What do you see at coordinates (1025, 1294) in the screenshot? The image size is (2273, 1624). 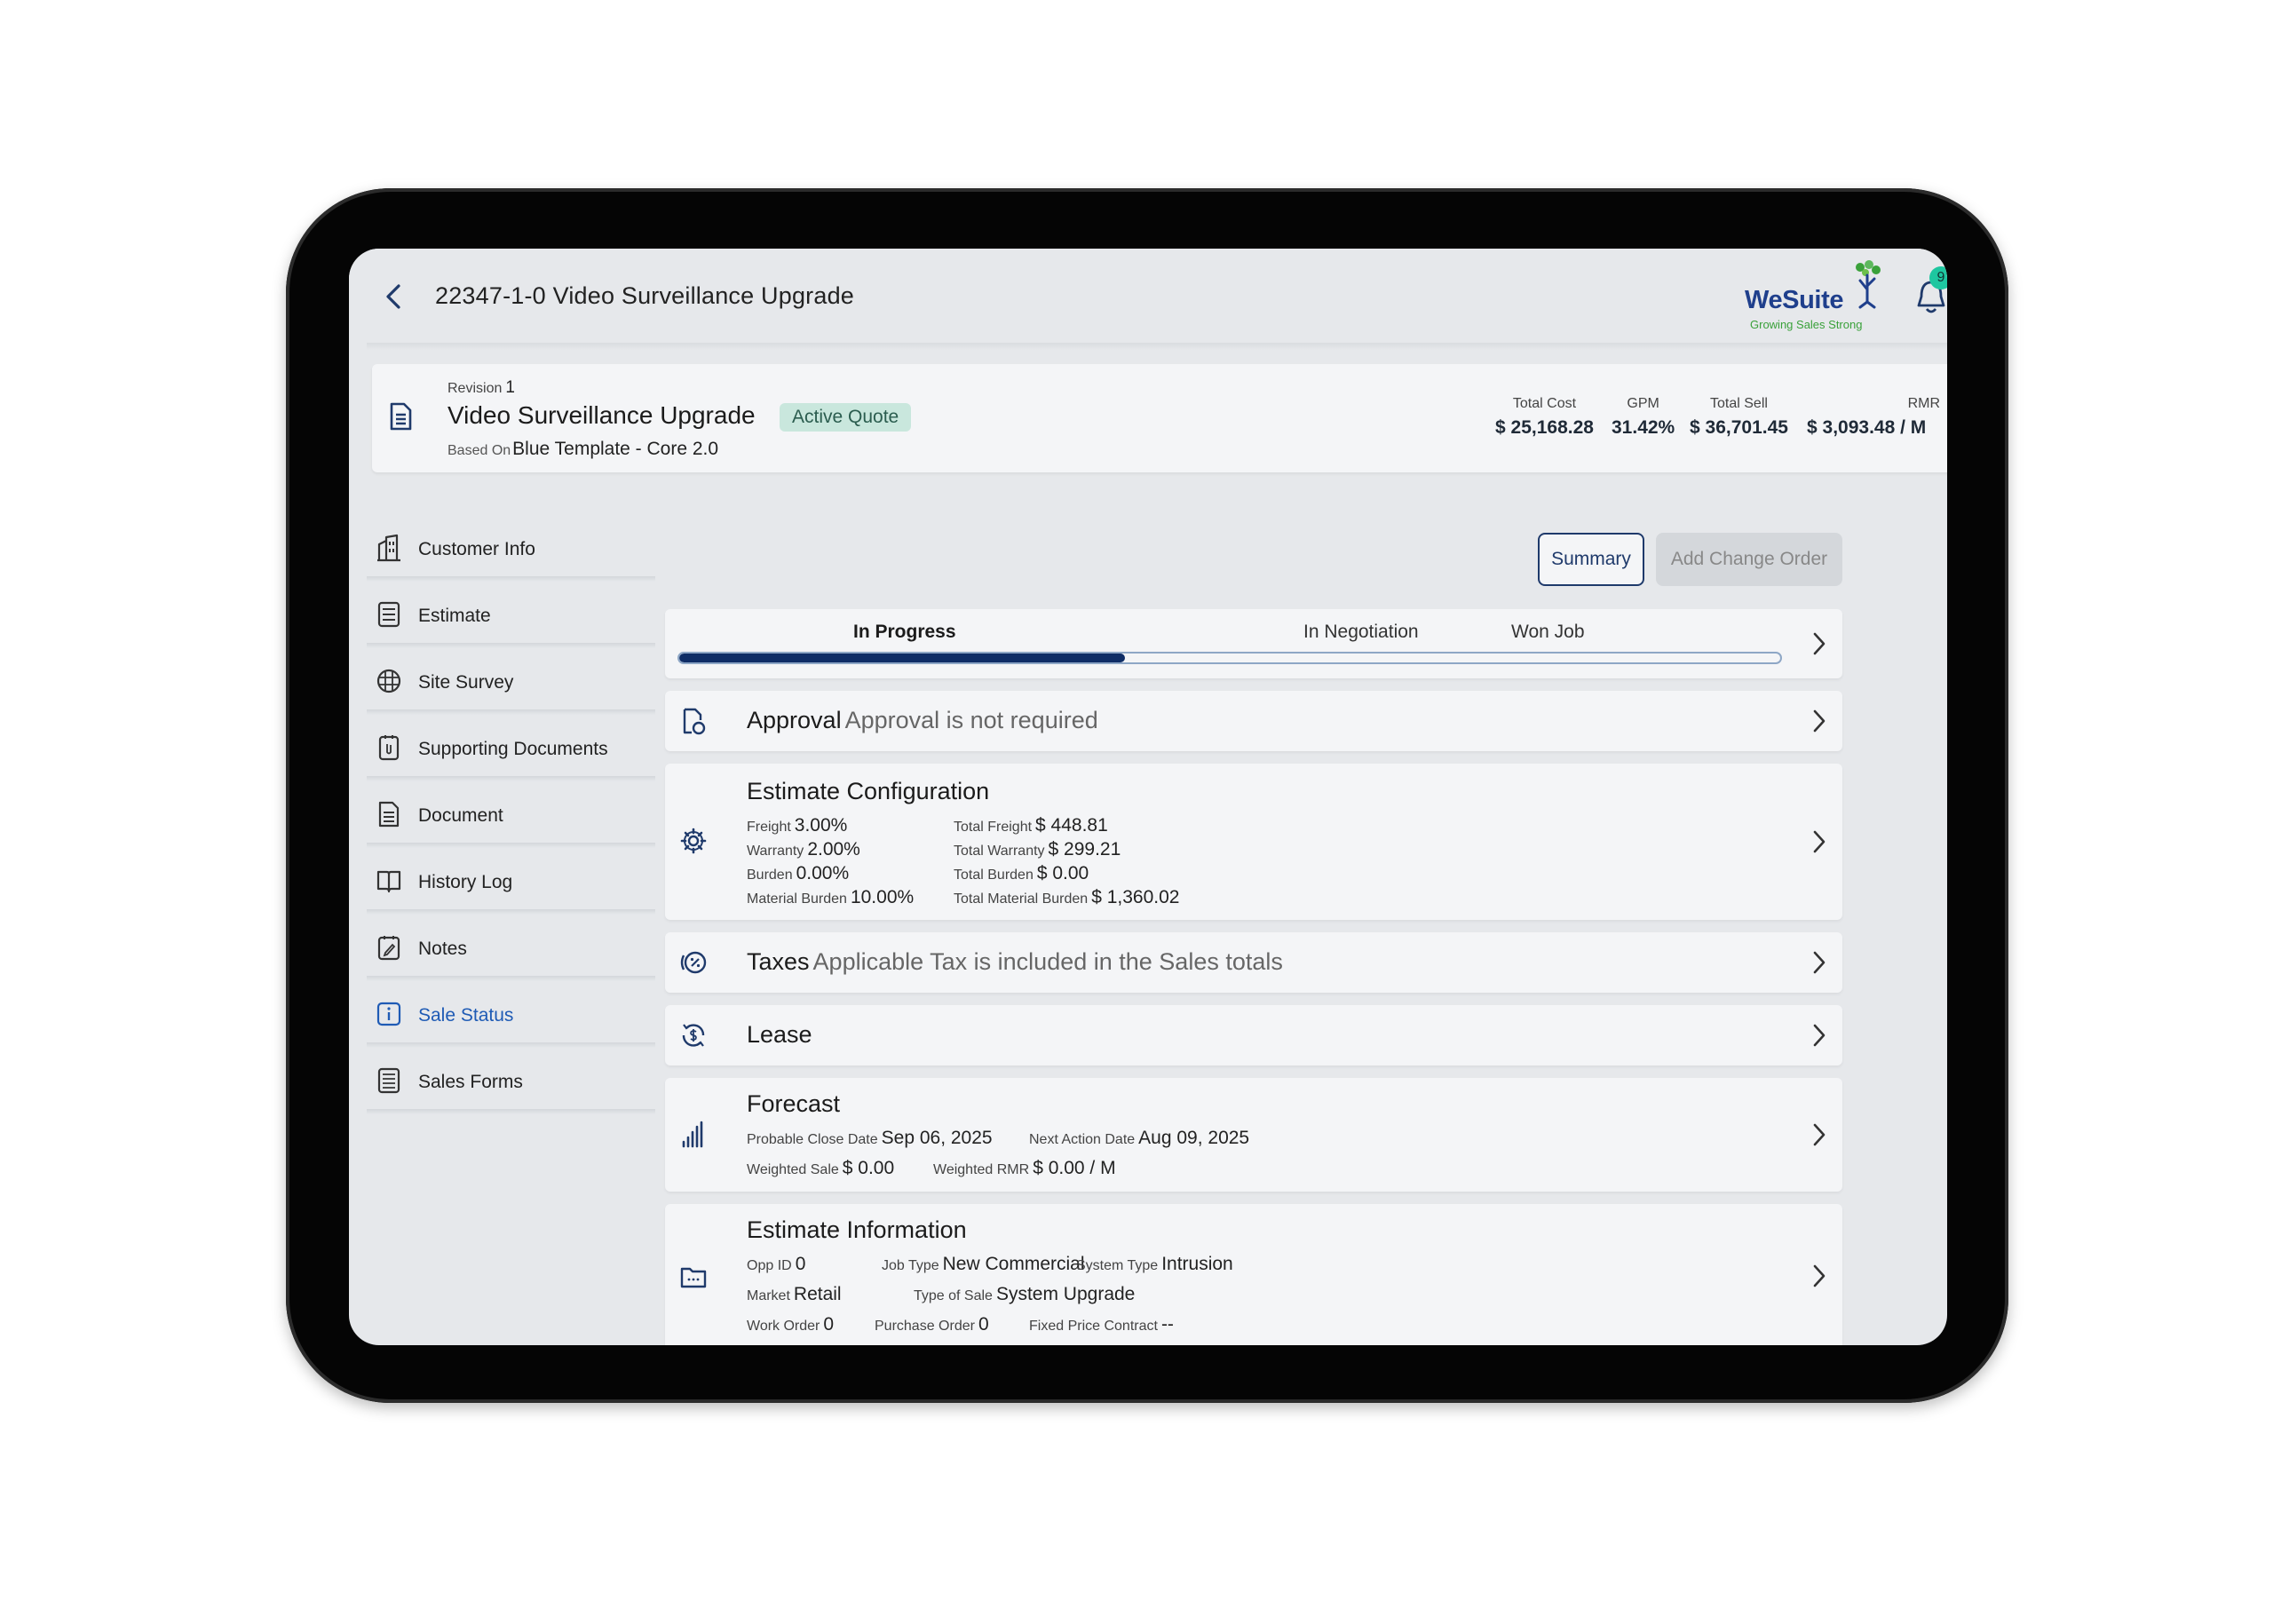 I see `type-of-sale: Type of Sale System Upgrade` at bounding box center [1025, 1294].